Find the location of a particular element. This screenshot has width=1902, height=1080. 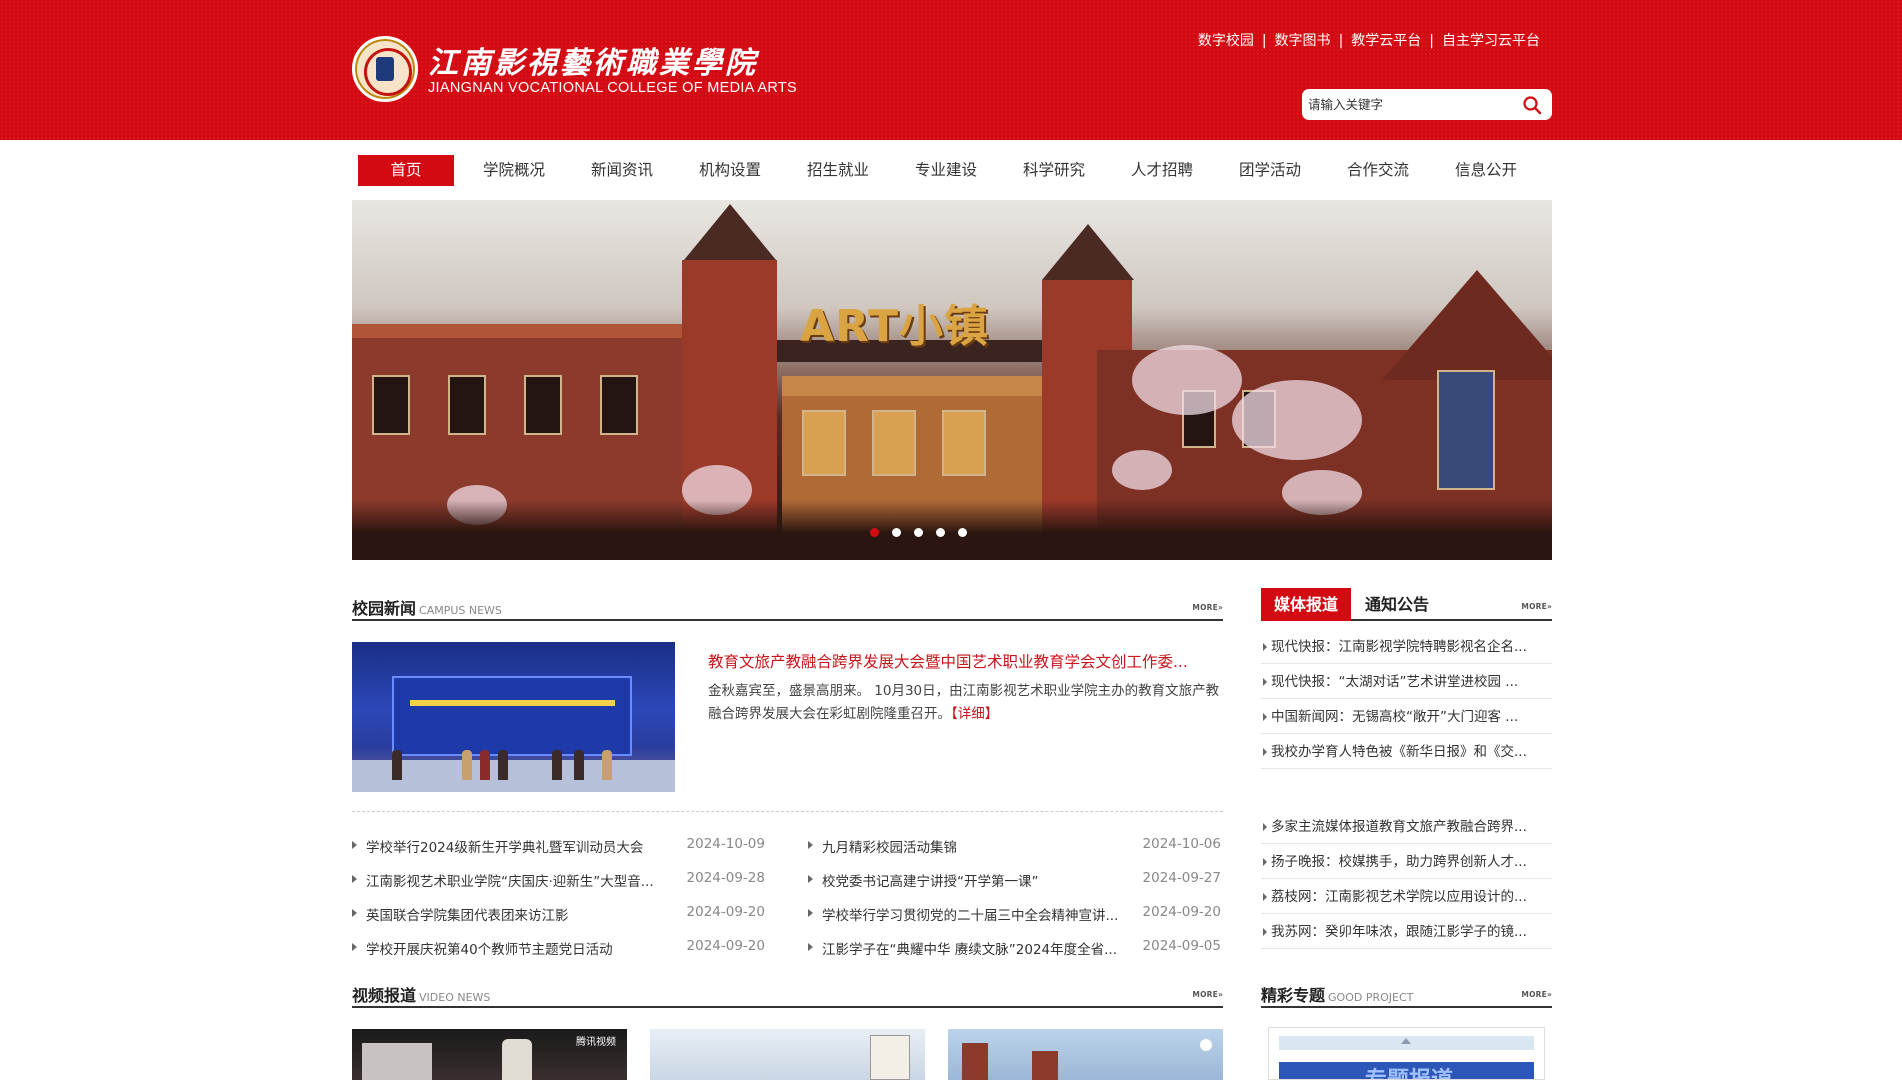

news-item: 学校举行2024级新生开学典礼暨军训动员大会 2024-10-09 is located at coordinates (558, 846).